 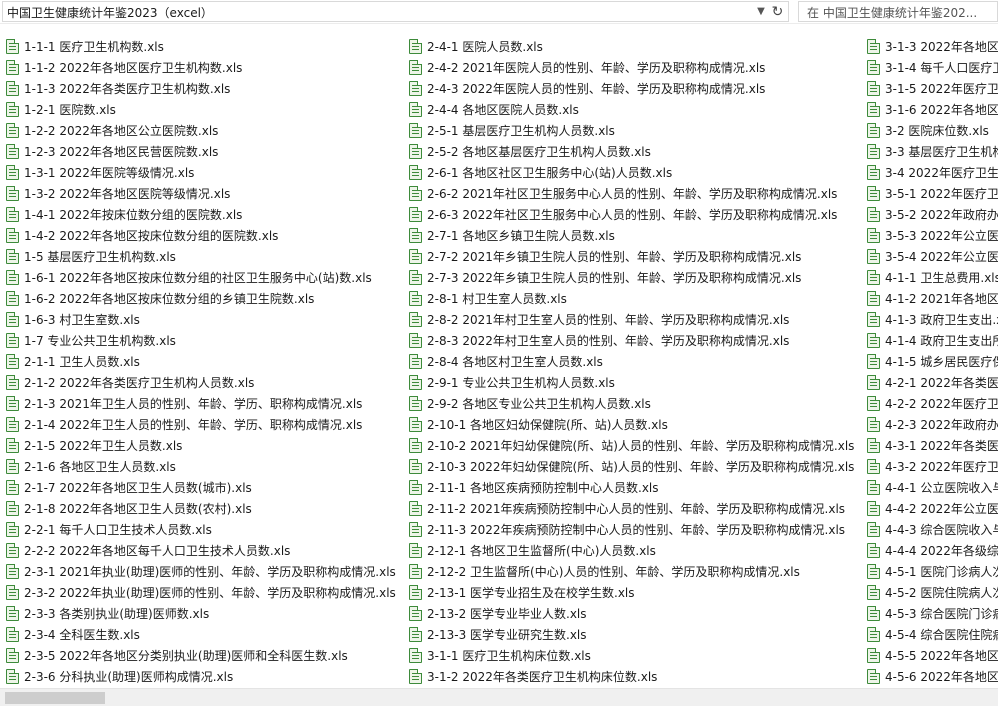 I want to click on file-item: 2-12-1 各地区卫生监督所(中心)人员数.xls, so click(x=635, y=550).